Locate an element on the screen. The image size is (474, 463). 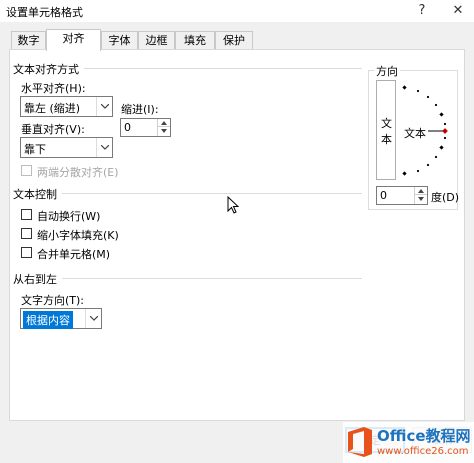
horizontal-align-select: 靠左 (缩进) is located at coordinates (66, 106).